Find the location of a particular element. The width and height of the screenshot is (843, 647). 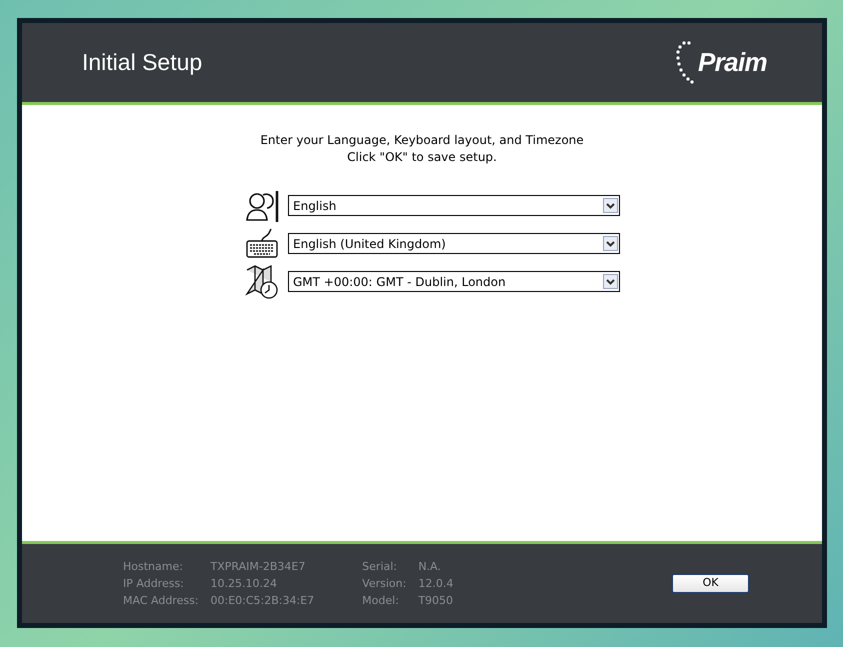

map-clock-icon is located at coordinates (262, 282).